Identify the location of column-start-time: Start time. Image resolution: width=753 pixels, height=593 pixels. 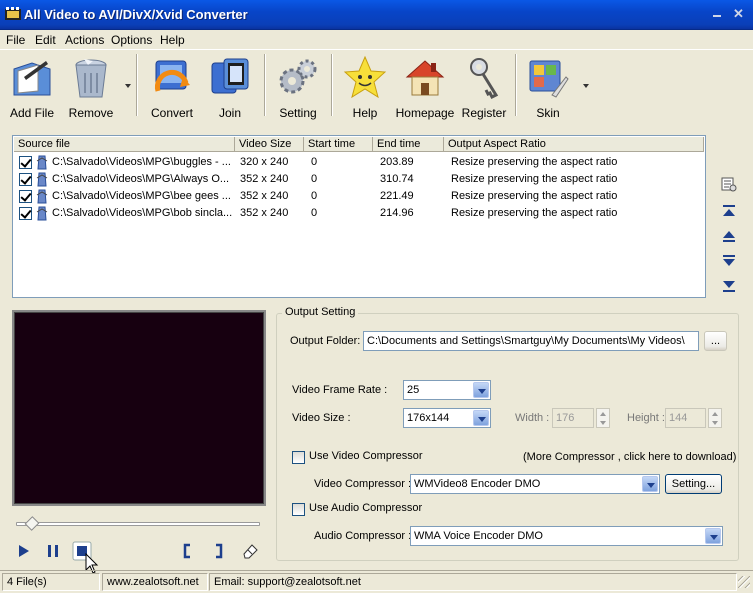
(338, 144).